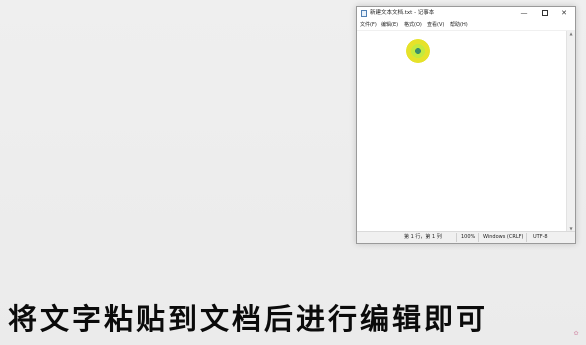  I want to click on watermark-logo-icon: ✿, so click(576, 333).